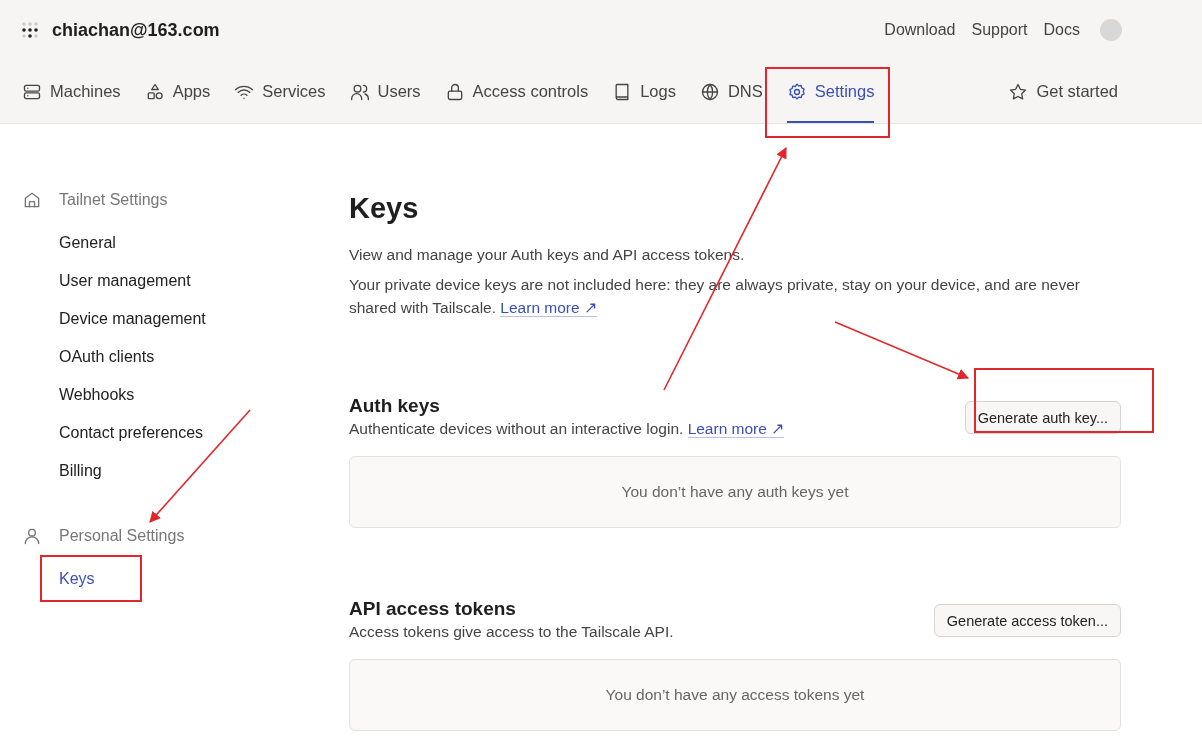  Describe the element at coordinates (385, 91) in the screenshot. I see `nav-tab: Users` at that location.